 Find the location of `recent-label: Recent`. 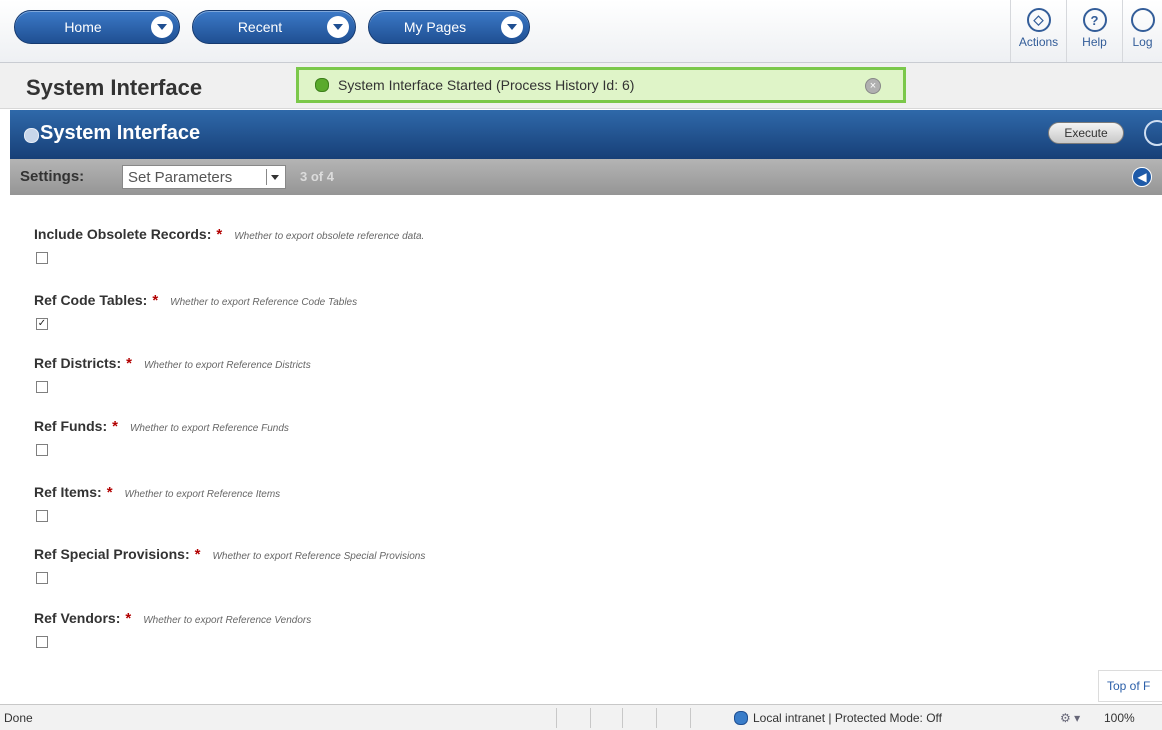

recent-label: Recent is located at coordinates (260, 27).